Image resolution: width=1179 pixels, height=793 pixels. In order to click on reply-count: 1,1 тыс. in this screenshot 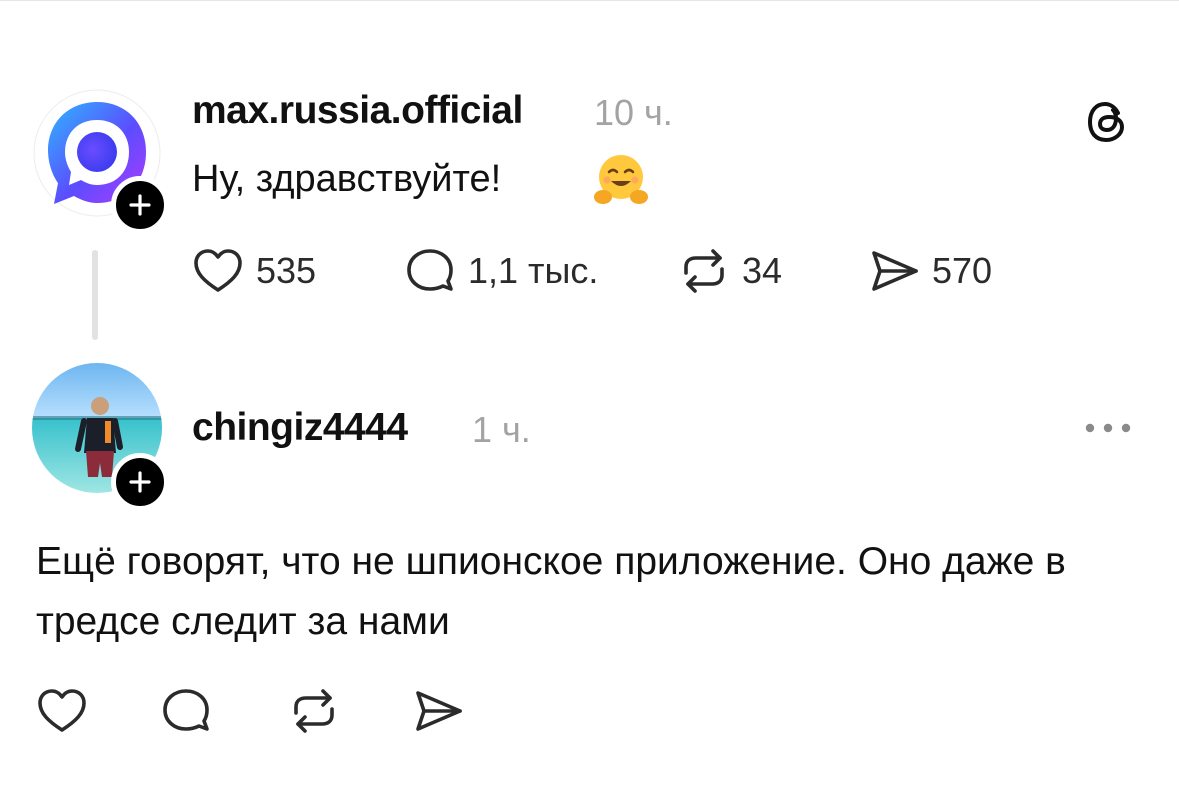, I will do `click(533, 270)`.